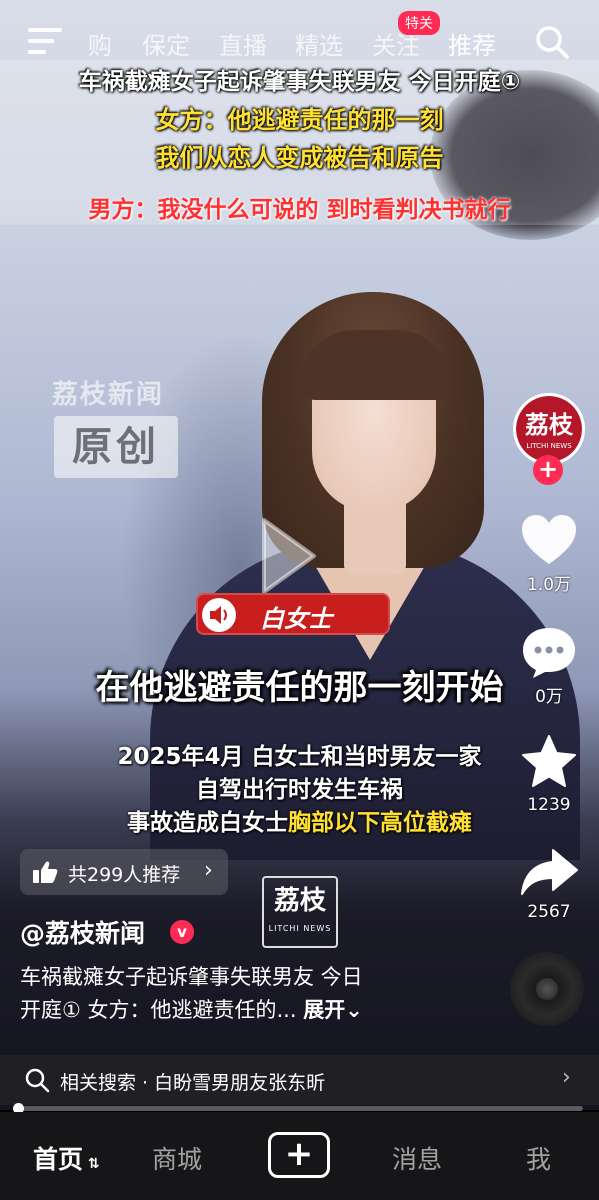  Describe the element at coordinates (547, 989) in the screenshot. I see `music-disc-icon` at that location.